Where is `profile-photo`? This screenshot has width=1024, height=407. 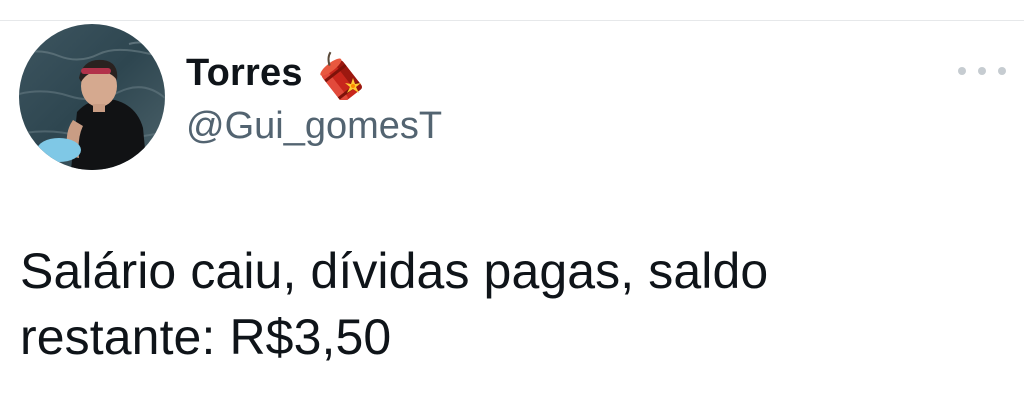
profile-photo is located at coordinates (92, 97).